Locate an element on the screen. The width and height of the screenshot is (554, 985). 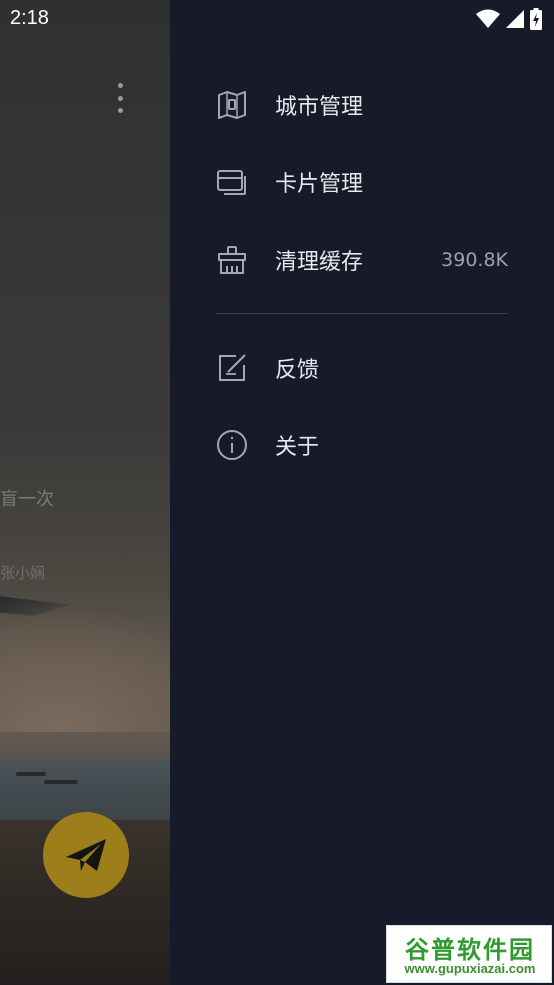
drawer-item-card-management: 卡片管理 is located at coordinates (362, 182).